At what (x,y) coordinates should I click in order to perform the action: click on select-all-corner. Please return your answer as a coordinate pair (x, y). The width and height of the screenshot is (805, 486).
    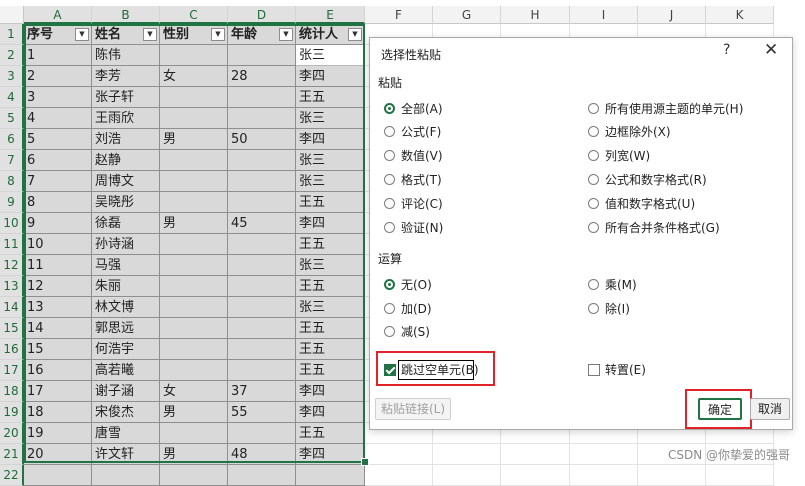
    Looking at the image, I should click on (12, 15).